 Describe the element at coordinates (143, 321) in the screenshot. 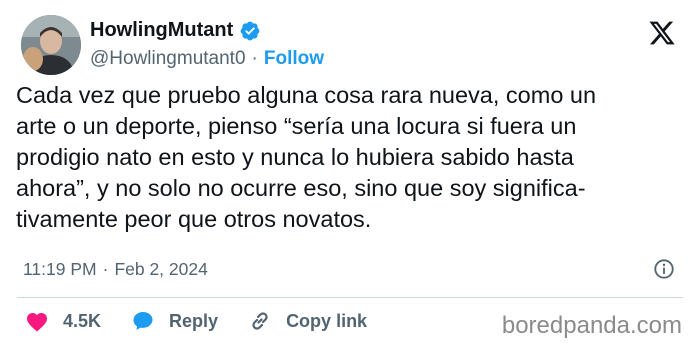

I see `reply-icon` at that location.